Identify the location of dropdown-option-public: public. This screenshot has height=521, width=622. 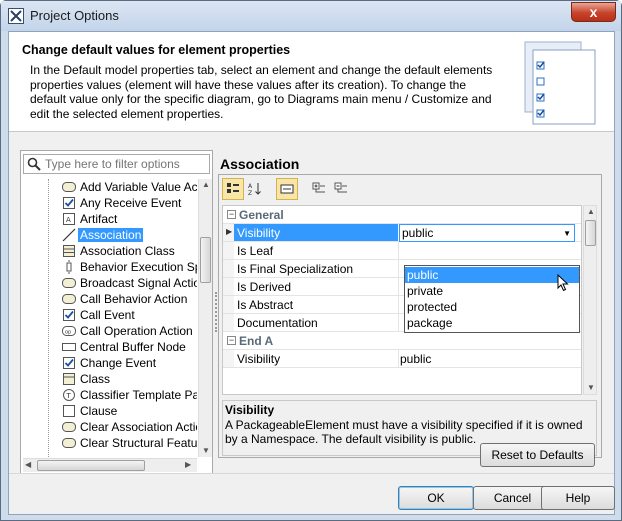
(492, 275).